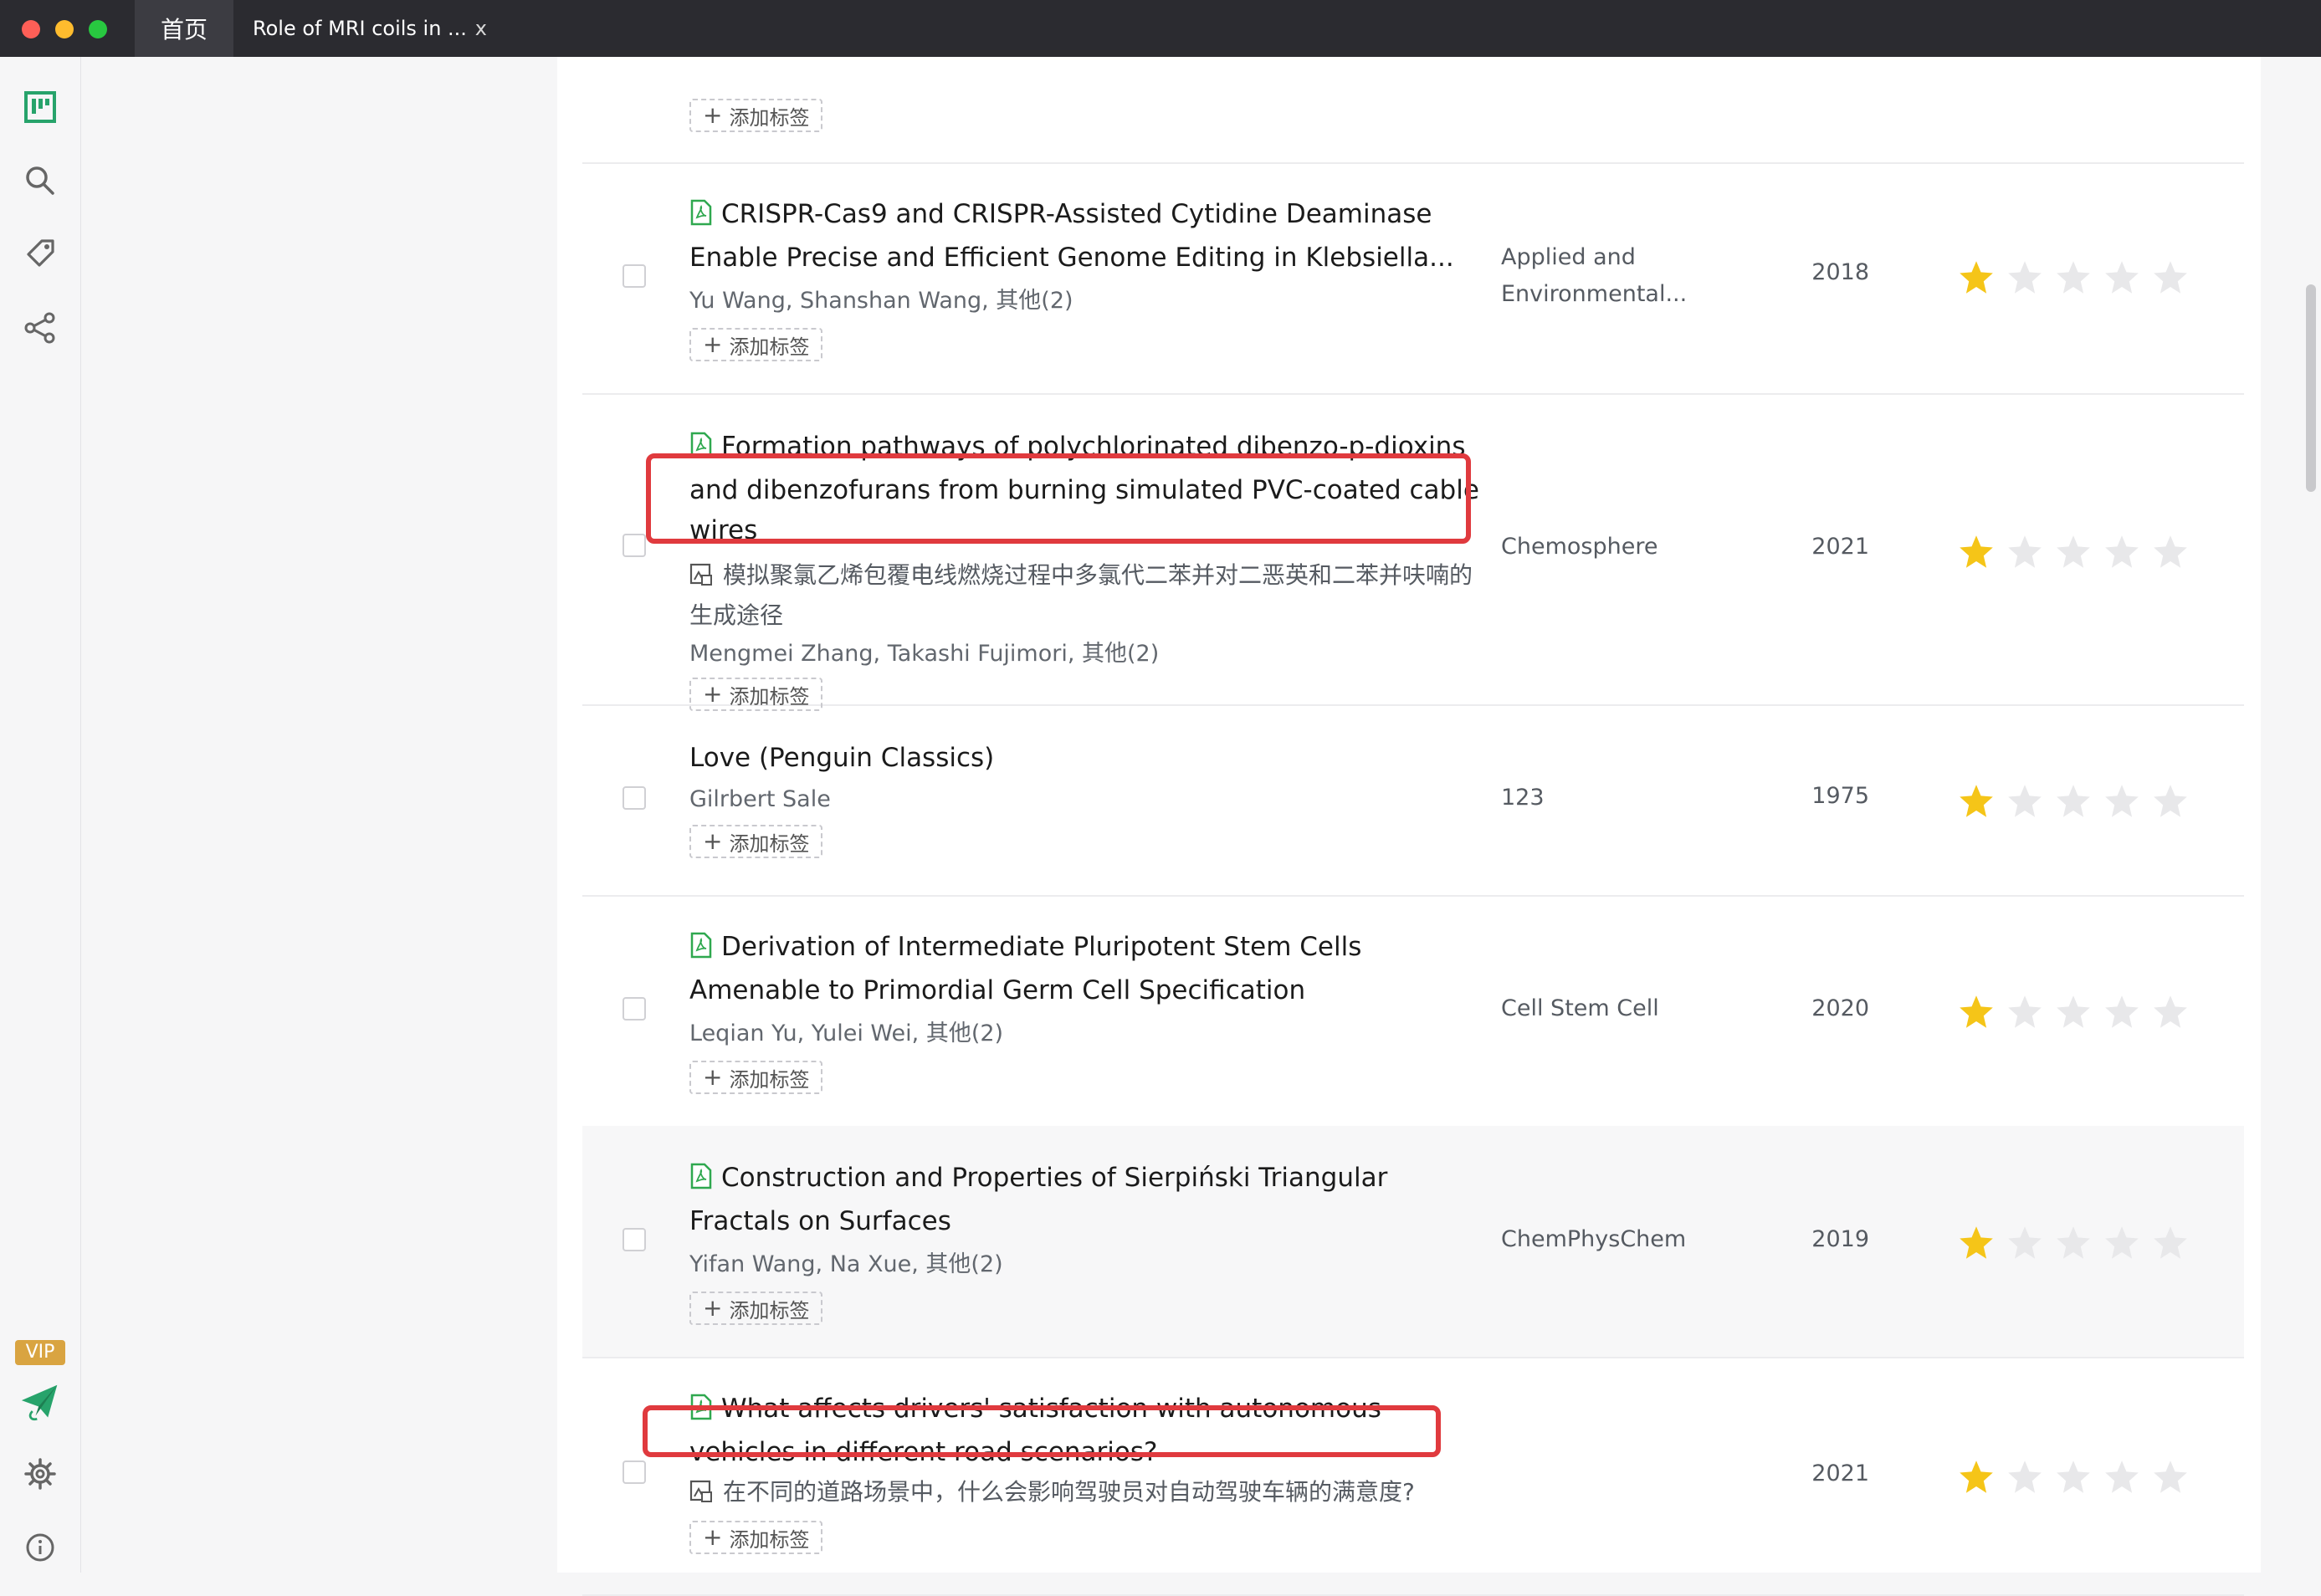  What do you see at coordinates (40, 328) in the screenshot?
I see `share-icon` at bounding box center [40, 328].